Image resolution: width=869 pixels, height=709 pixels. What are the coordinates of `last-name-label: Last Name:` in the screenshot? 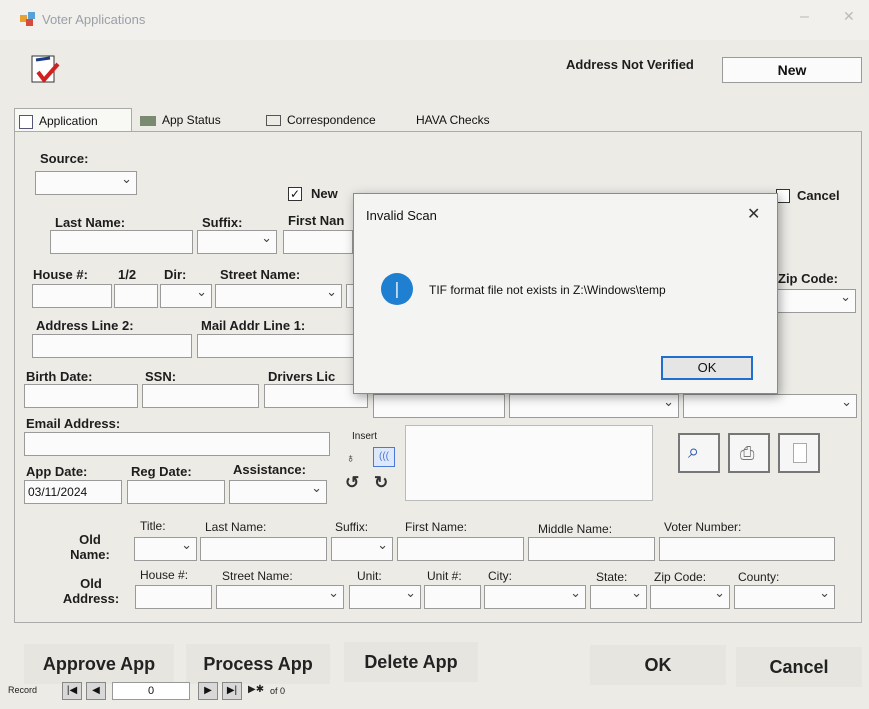 It's located at (90, 222).